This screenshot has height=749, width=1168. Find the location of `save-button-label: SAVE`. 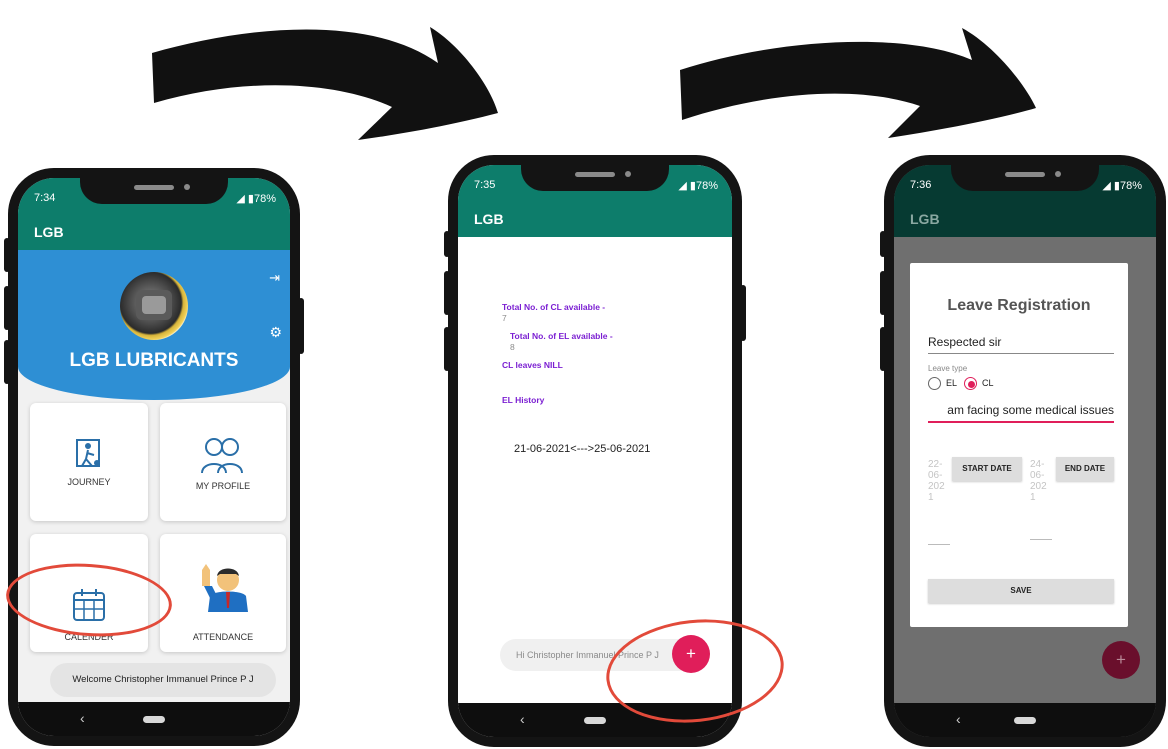

save-button-label: SAVE is located at coordinates (1021, 590).